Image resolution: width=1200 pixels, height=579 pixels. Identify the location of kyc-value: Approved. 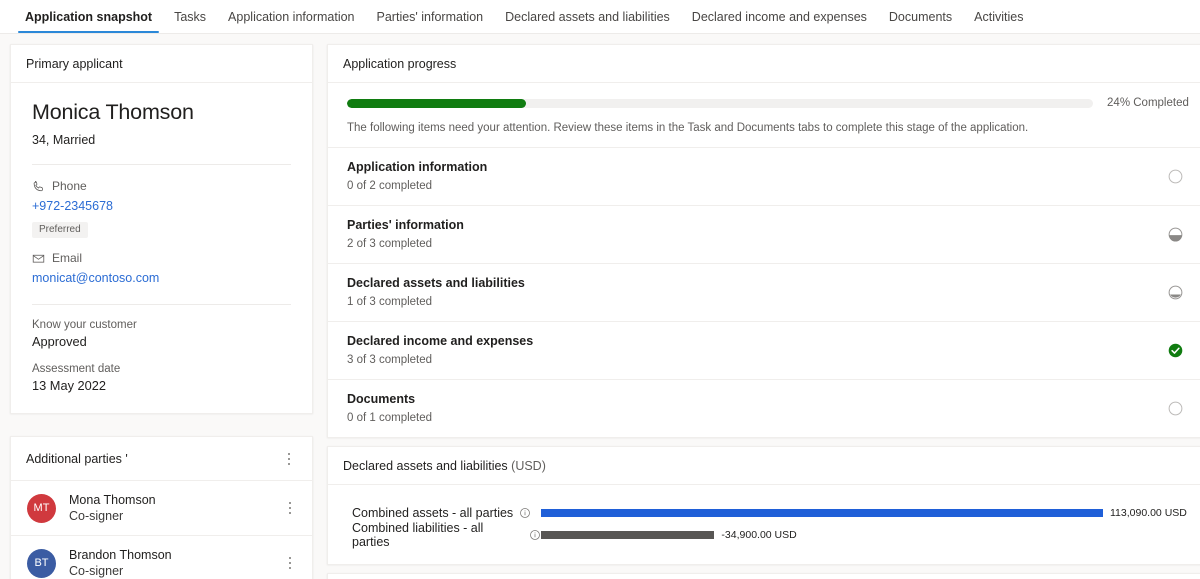
(59, 341).